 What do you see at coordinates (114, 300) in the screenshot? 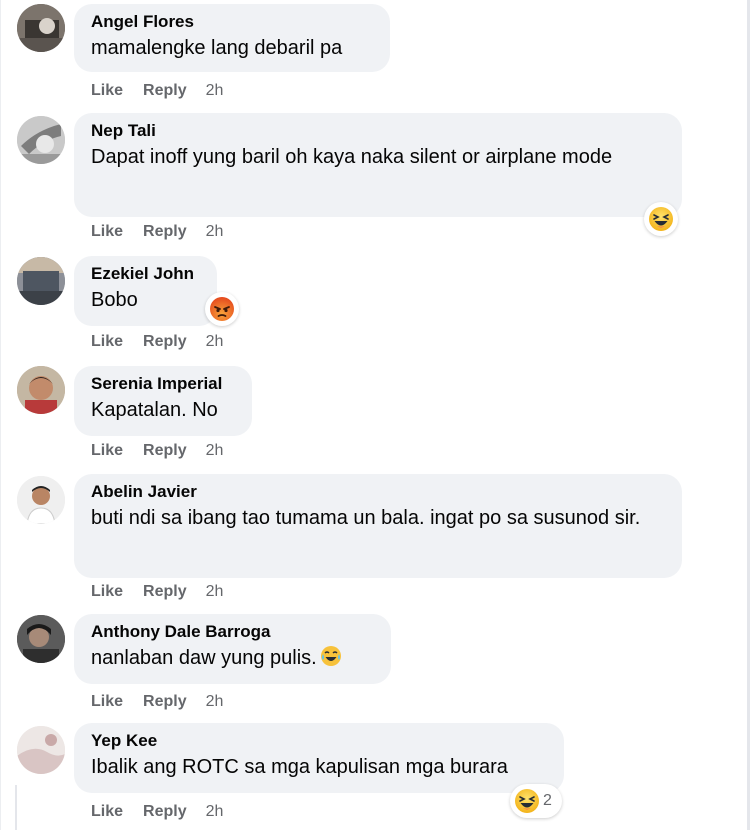
I see `comment-text: Bobo` at bounding box center [114, 300].